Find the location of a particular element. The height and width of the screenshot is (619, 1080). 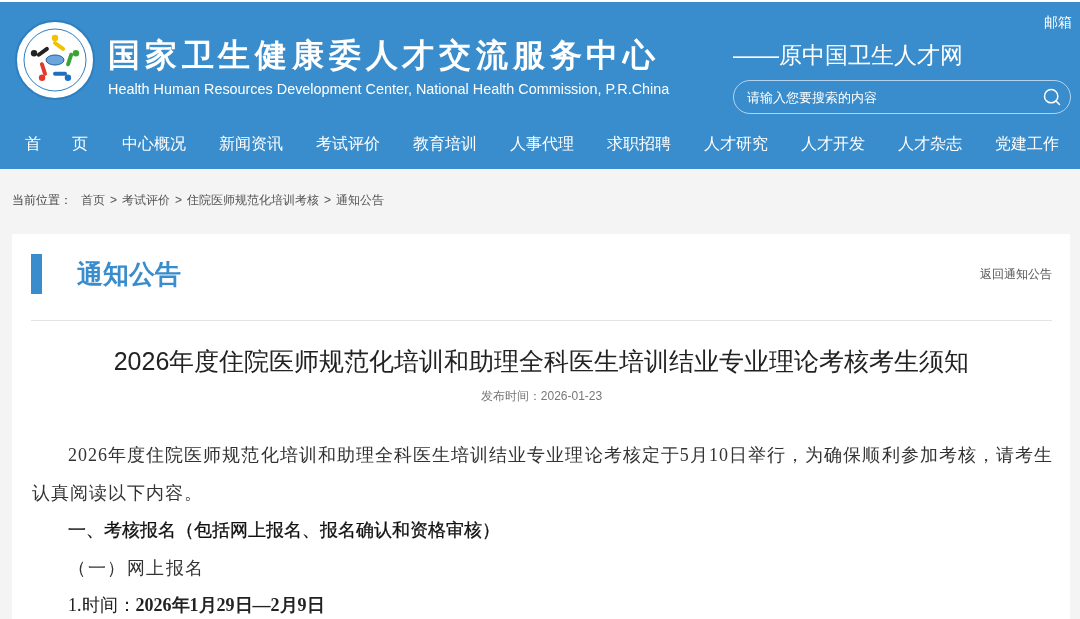

list-item-text: 1.时间：2026年1月29日—2月9日 is located at coordinates (197, 605).